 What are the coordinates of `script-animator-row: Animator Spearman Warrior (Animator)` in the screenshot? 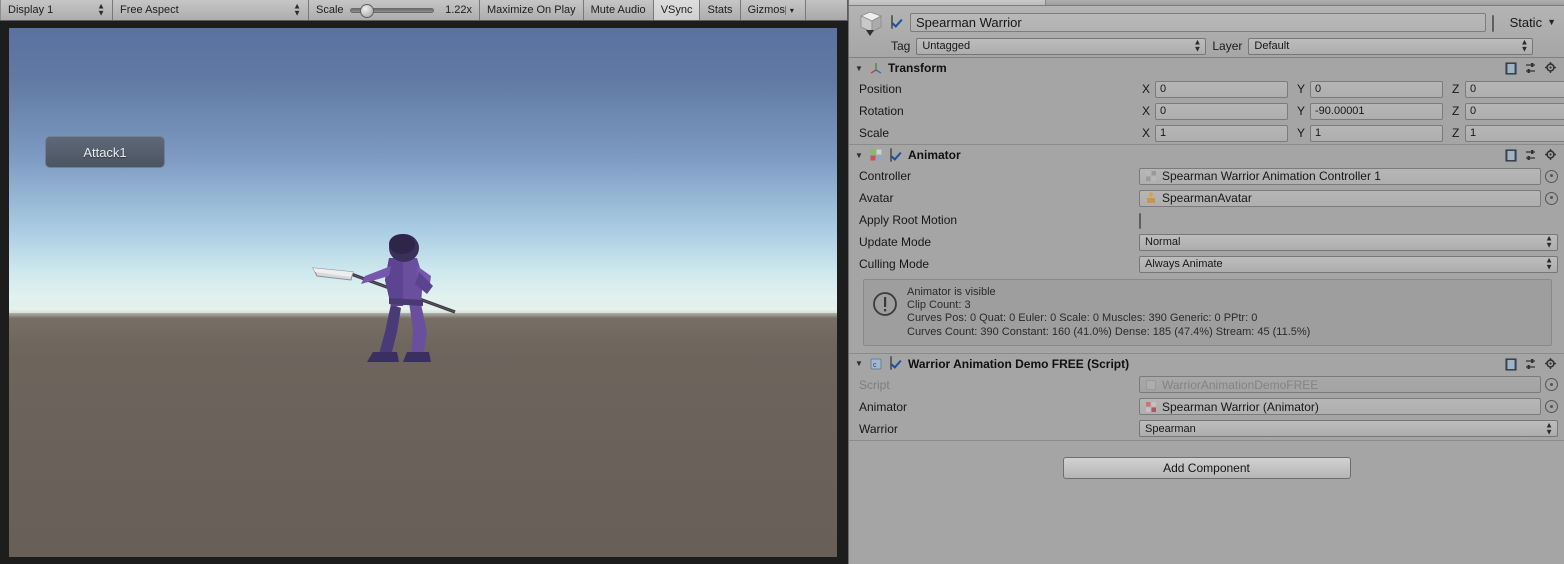 It's located at (1206, 407).